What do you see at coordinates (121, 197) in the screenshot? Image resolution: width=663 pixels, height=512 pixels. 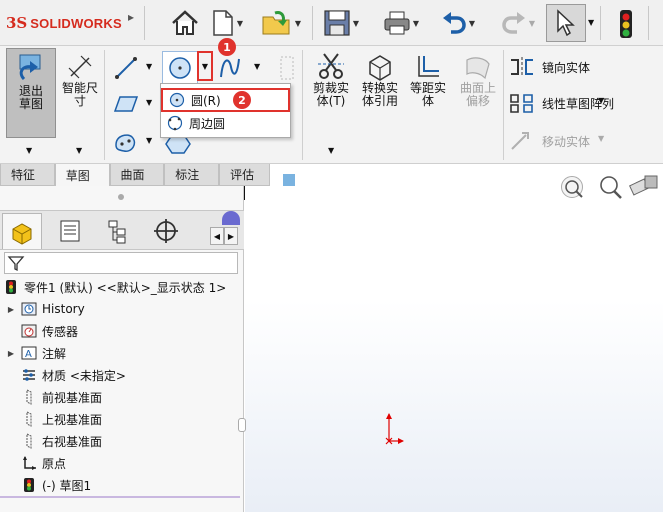 I see `panel-grip-icon` at bounding box center [121, 197].